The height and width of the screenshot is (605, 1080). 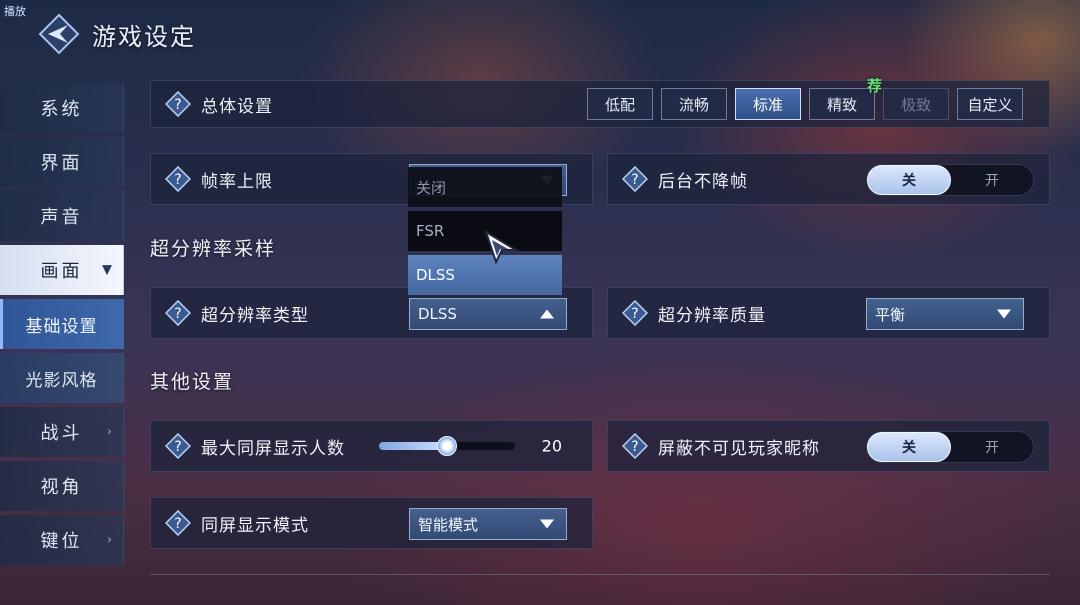 I want to click on overall-settings-label: 总体设置, so click(x=237, y=106).